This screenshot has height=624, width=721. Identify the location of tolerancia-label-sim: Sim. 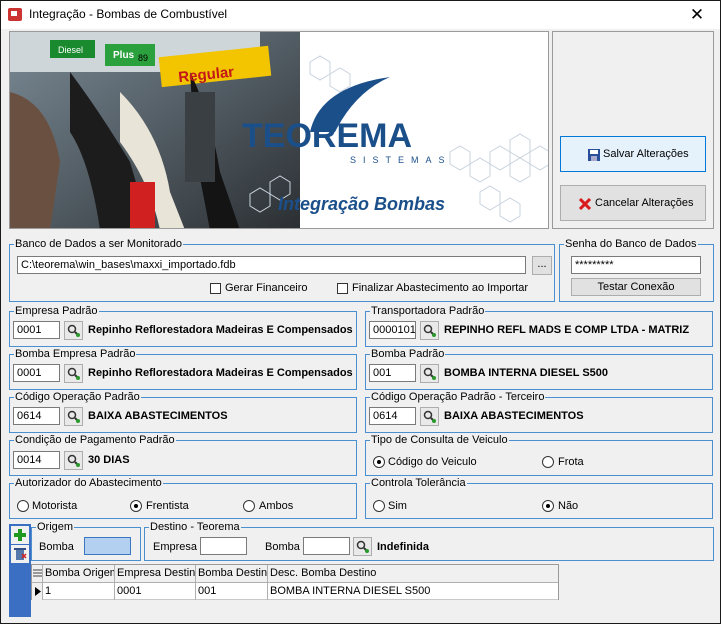
(397, 506).